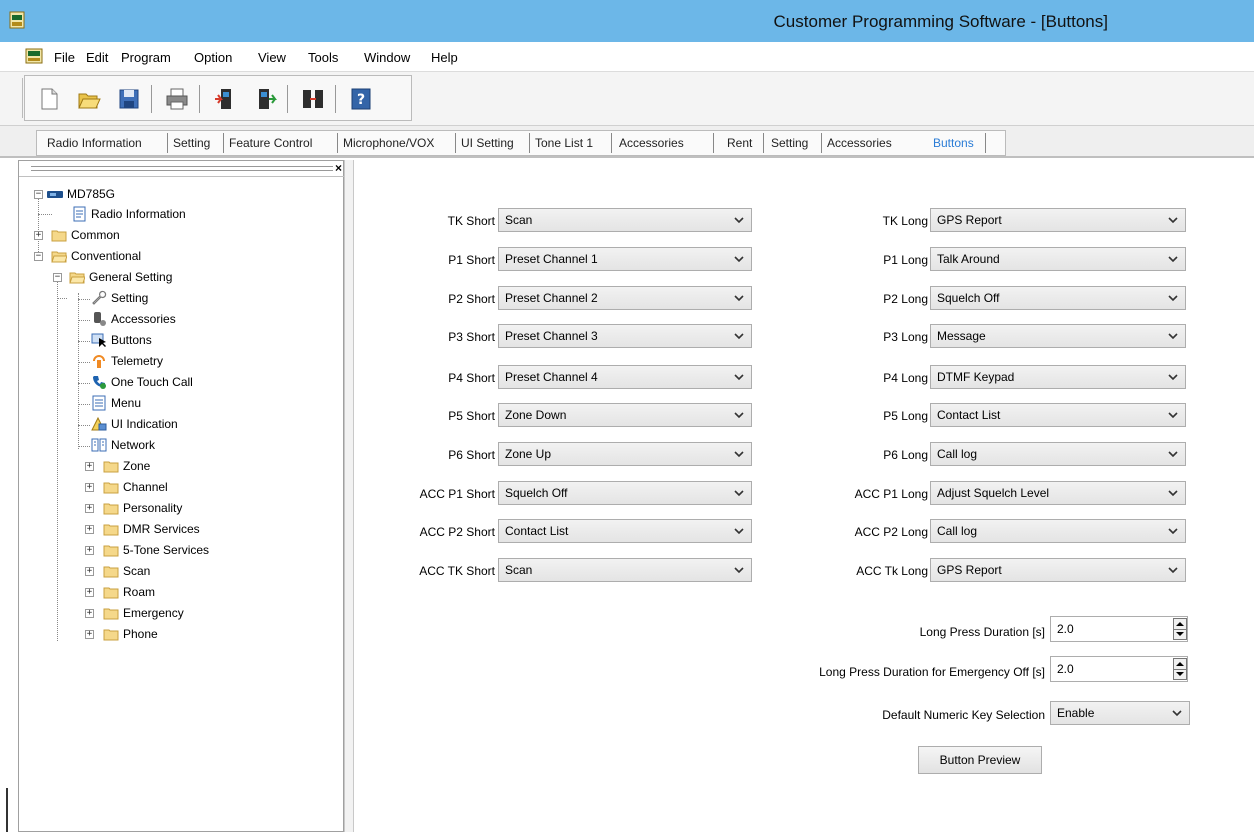 This screenshot has height=832, width=1254. What do you see at coordinates (89, 613) in the screenshot?
I see `expand-emergency-toggle: +` at bounding box center [89, 613].